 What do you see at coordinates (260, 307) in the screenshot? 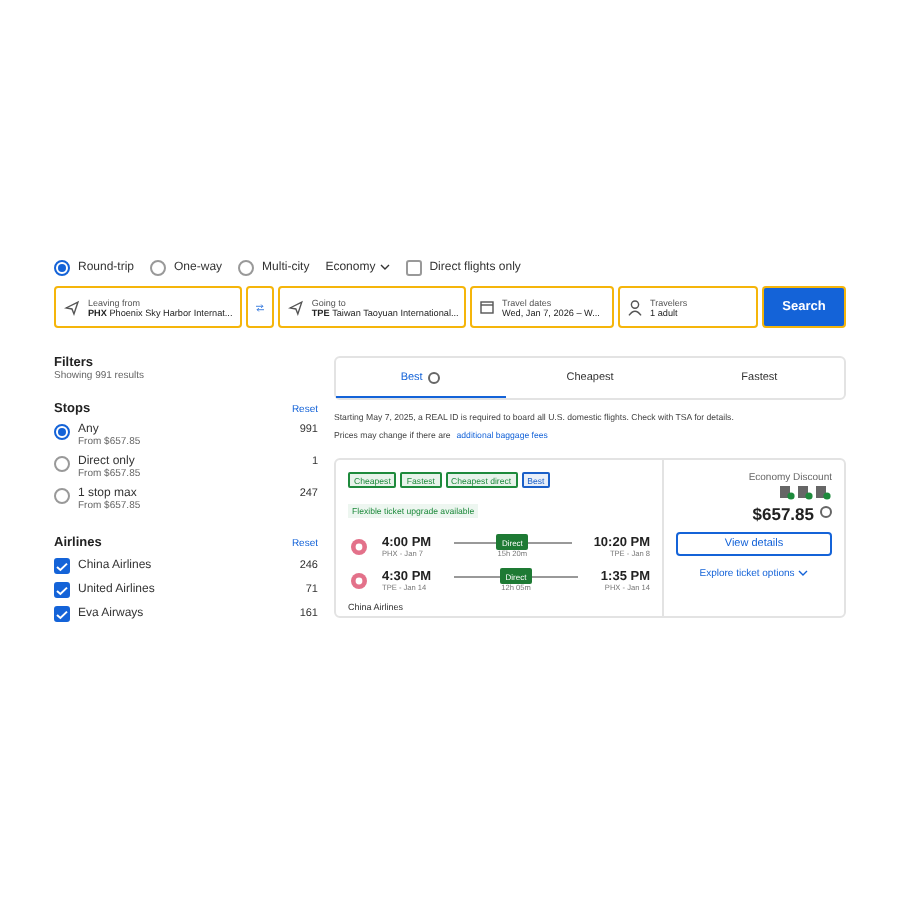
I see `swap-arrows-icon` at bounding box center [260, 307].